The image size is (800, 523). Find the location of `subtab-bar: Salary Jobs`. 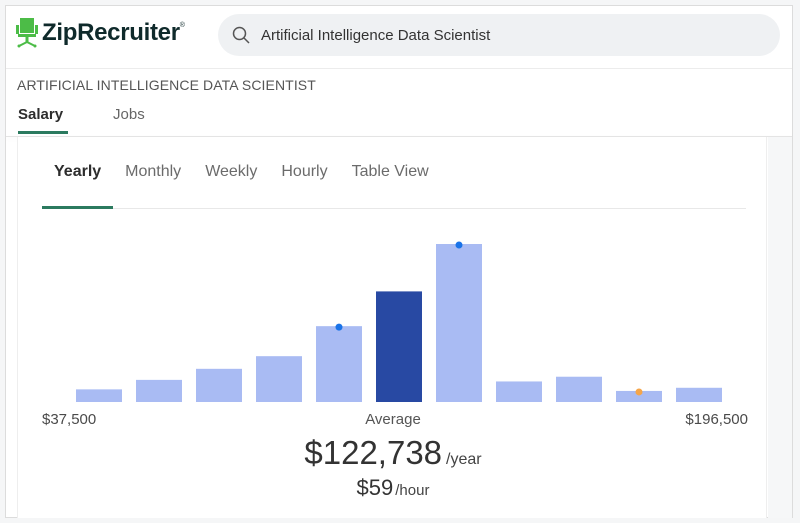

subtab-bar: Salary Jobs is located at coordinates (106, 120).